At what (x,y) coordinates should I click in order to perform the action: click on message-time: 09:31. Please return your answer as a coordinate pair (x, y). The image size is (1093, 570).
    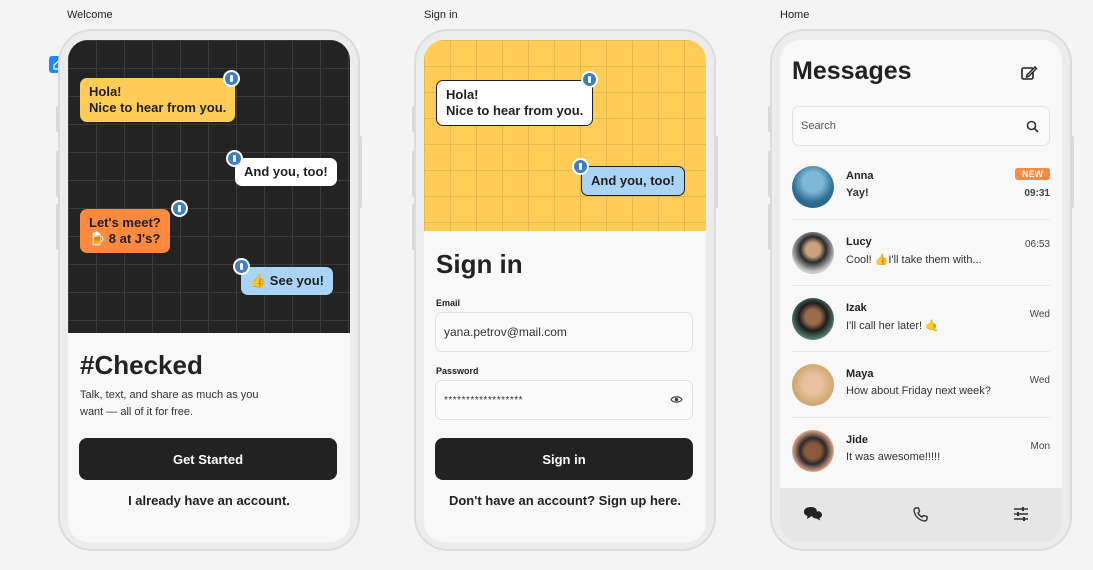
    Looking at the image, I should click on (1037, 193).